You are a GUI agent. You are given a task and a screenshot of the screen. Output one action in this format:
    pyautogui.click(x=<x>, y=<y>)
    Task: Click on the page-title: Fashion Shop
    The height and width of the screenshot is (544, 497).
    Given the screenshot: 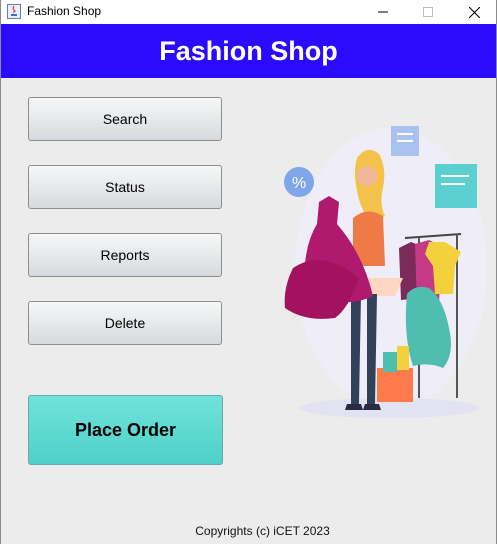 What is the action you would take?
    pyautogui.click(x=248, y=50)
    